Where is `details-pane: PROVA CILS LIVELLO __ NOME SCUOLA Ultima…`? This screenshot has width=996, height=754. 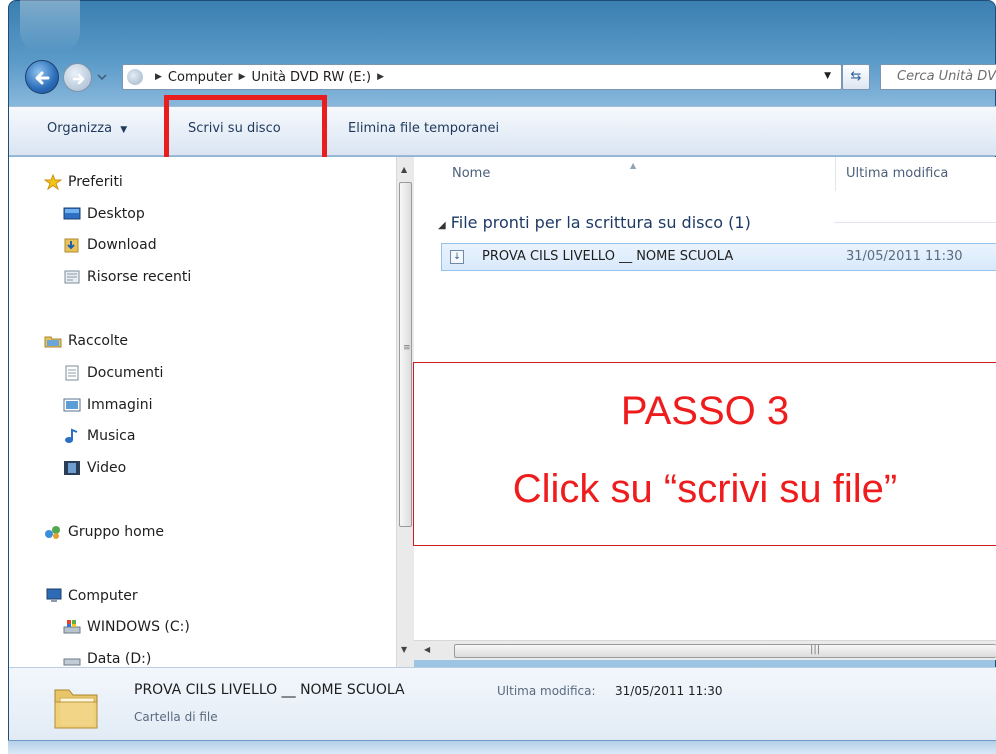 details-pane: PROVA CILS LIVELLO __ NOME SCUOLA Ultima… is located at coordinates (502, 703).